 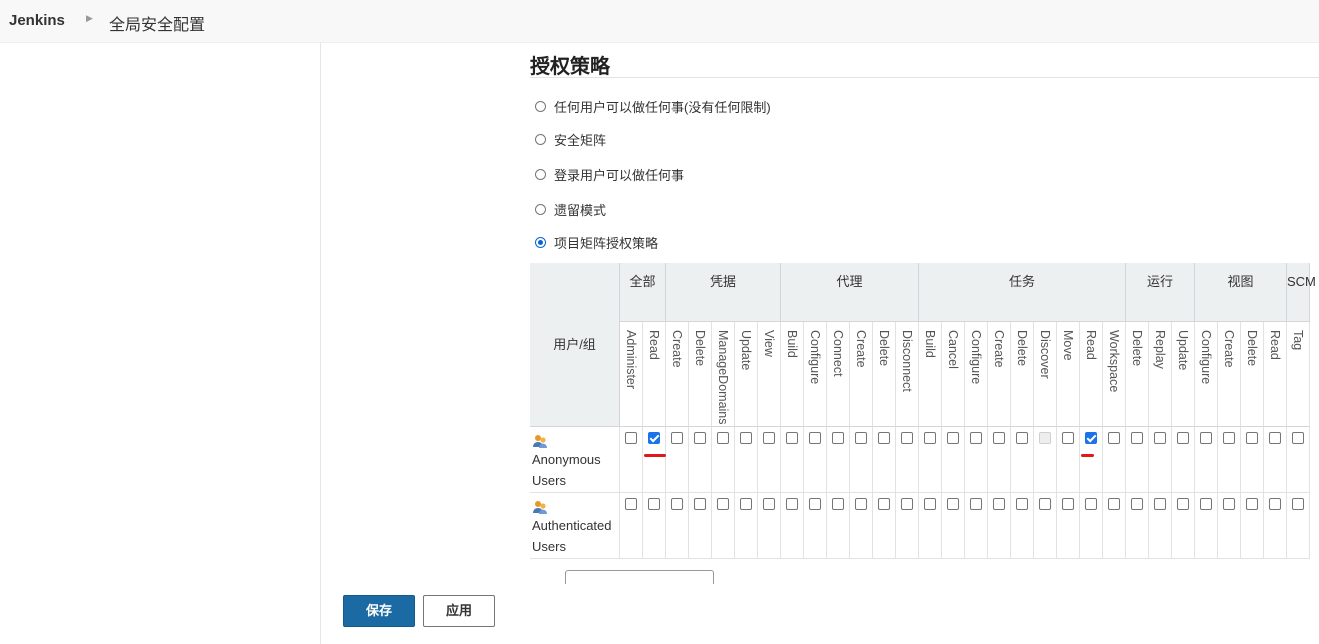 I want to click on permission-label: Delete, so click(x=884, y=348).